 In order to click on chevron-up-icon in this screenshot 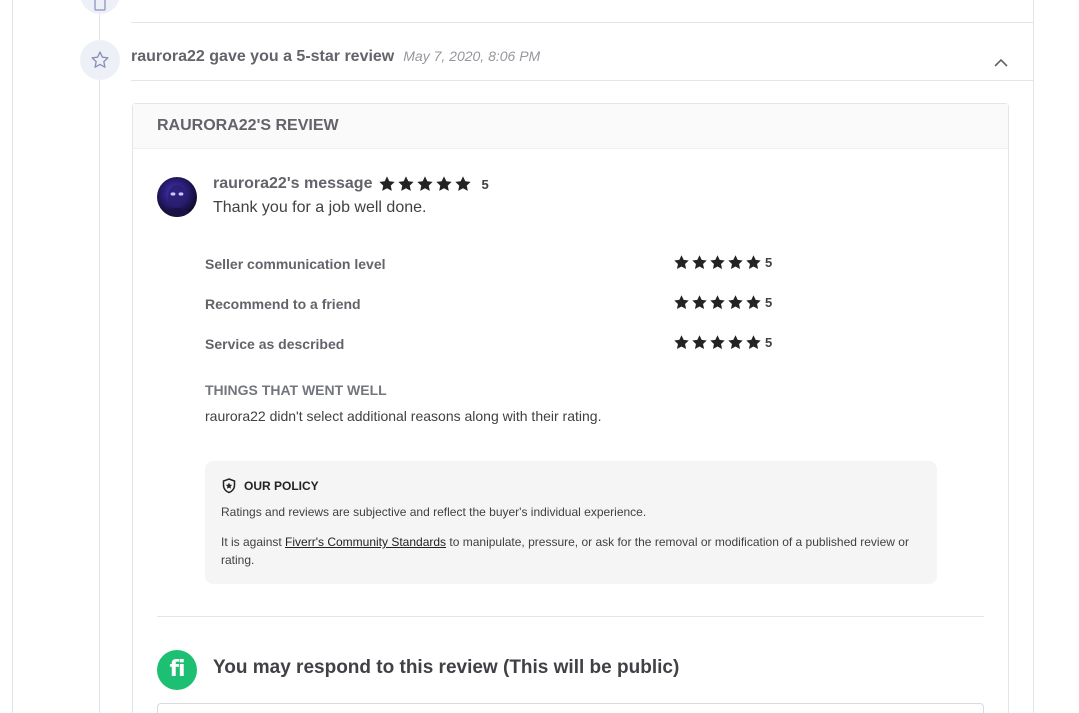, I will do `click(1001, 62)`.